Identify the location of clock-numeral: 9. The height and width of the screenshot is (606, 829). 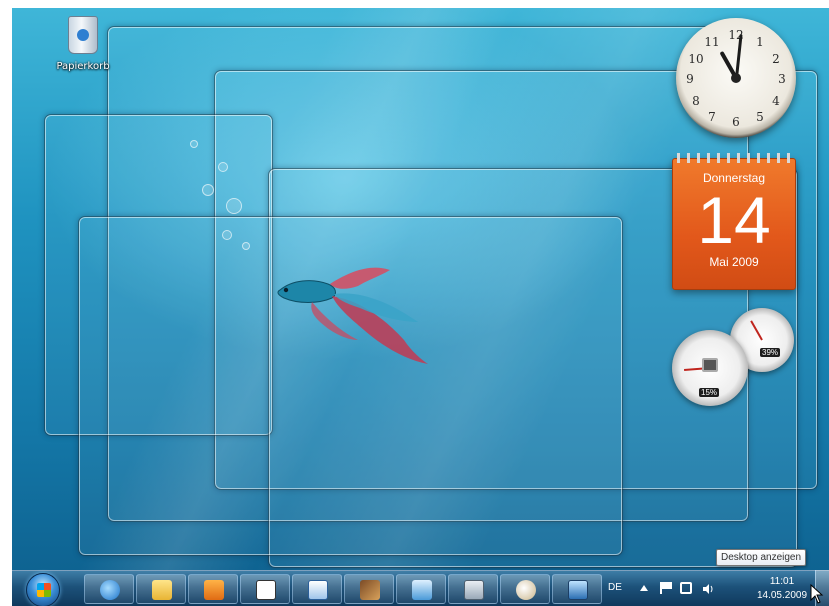
(690, 79).